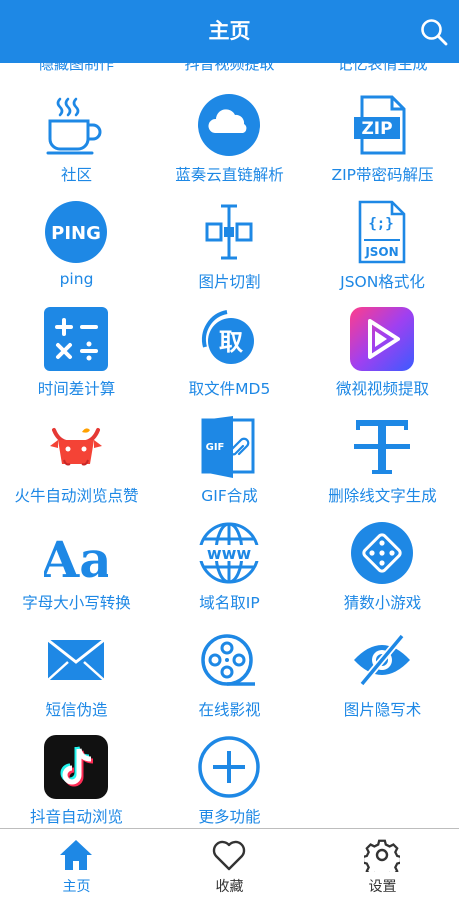 The height and width of the screenshot is (901, 459). What do you see at coordinates (229, 603) in the screenshot?
I see `tool-label: 域名取IP` at bounding box center [229, 603].